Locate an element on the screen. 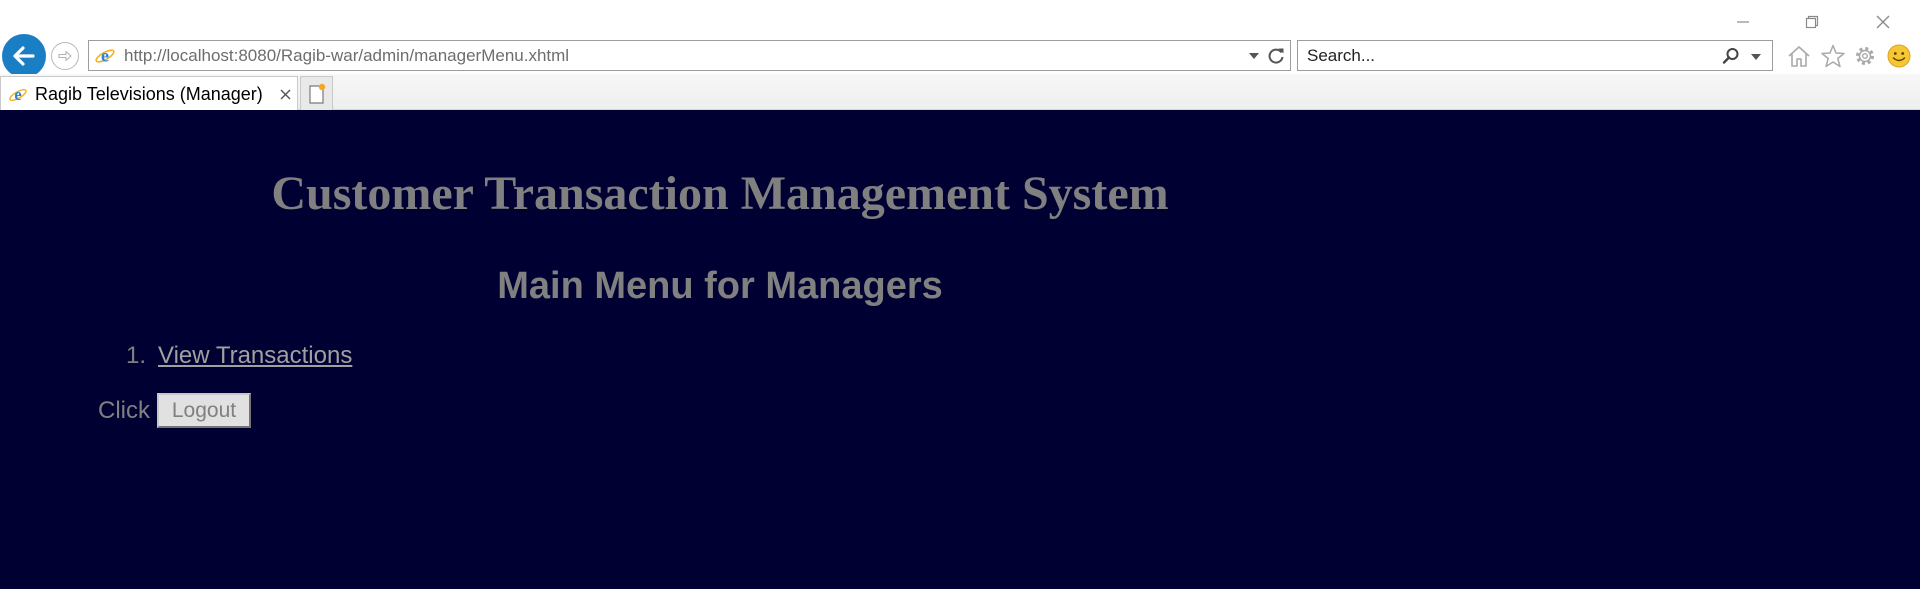 The width and height of the screenshot is (1920, 589). close-tab-icon is located at coordinates (285, 94).